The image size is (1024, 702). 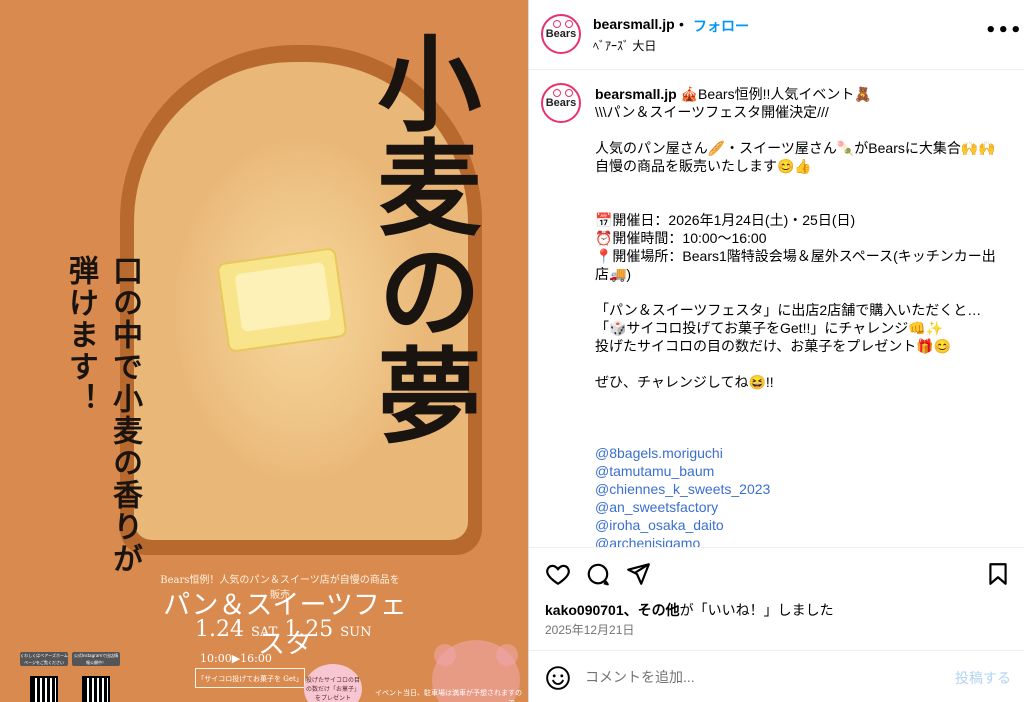 What do you see at coordinates (420, 186) in the screenshot?
I see `title-char: 麦` at bounding box center [420, 186].